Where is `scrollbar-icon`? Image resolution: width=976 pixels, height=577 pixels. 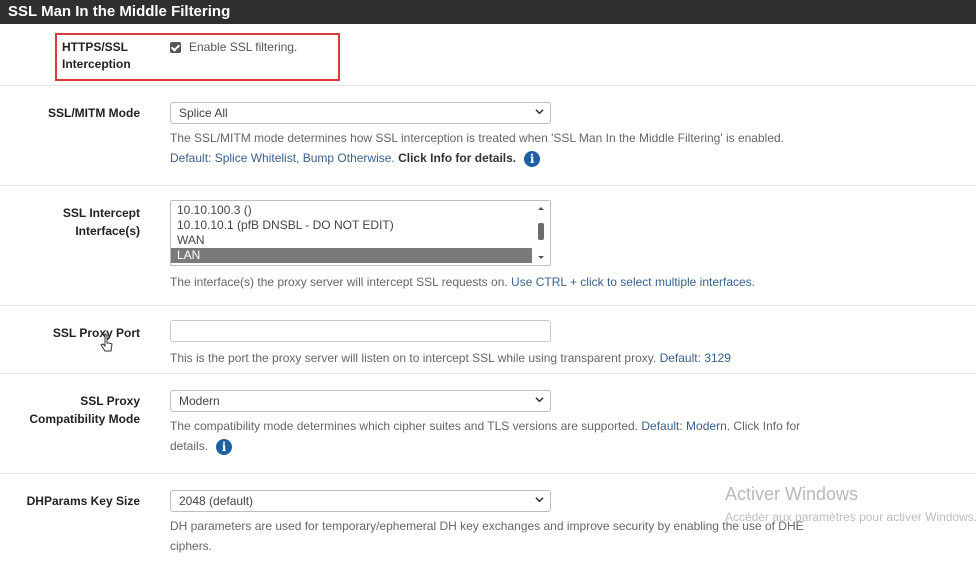 scrollbar-icon is located at coordinates (541, 233).